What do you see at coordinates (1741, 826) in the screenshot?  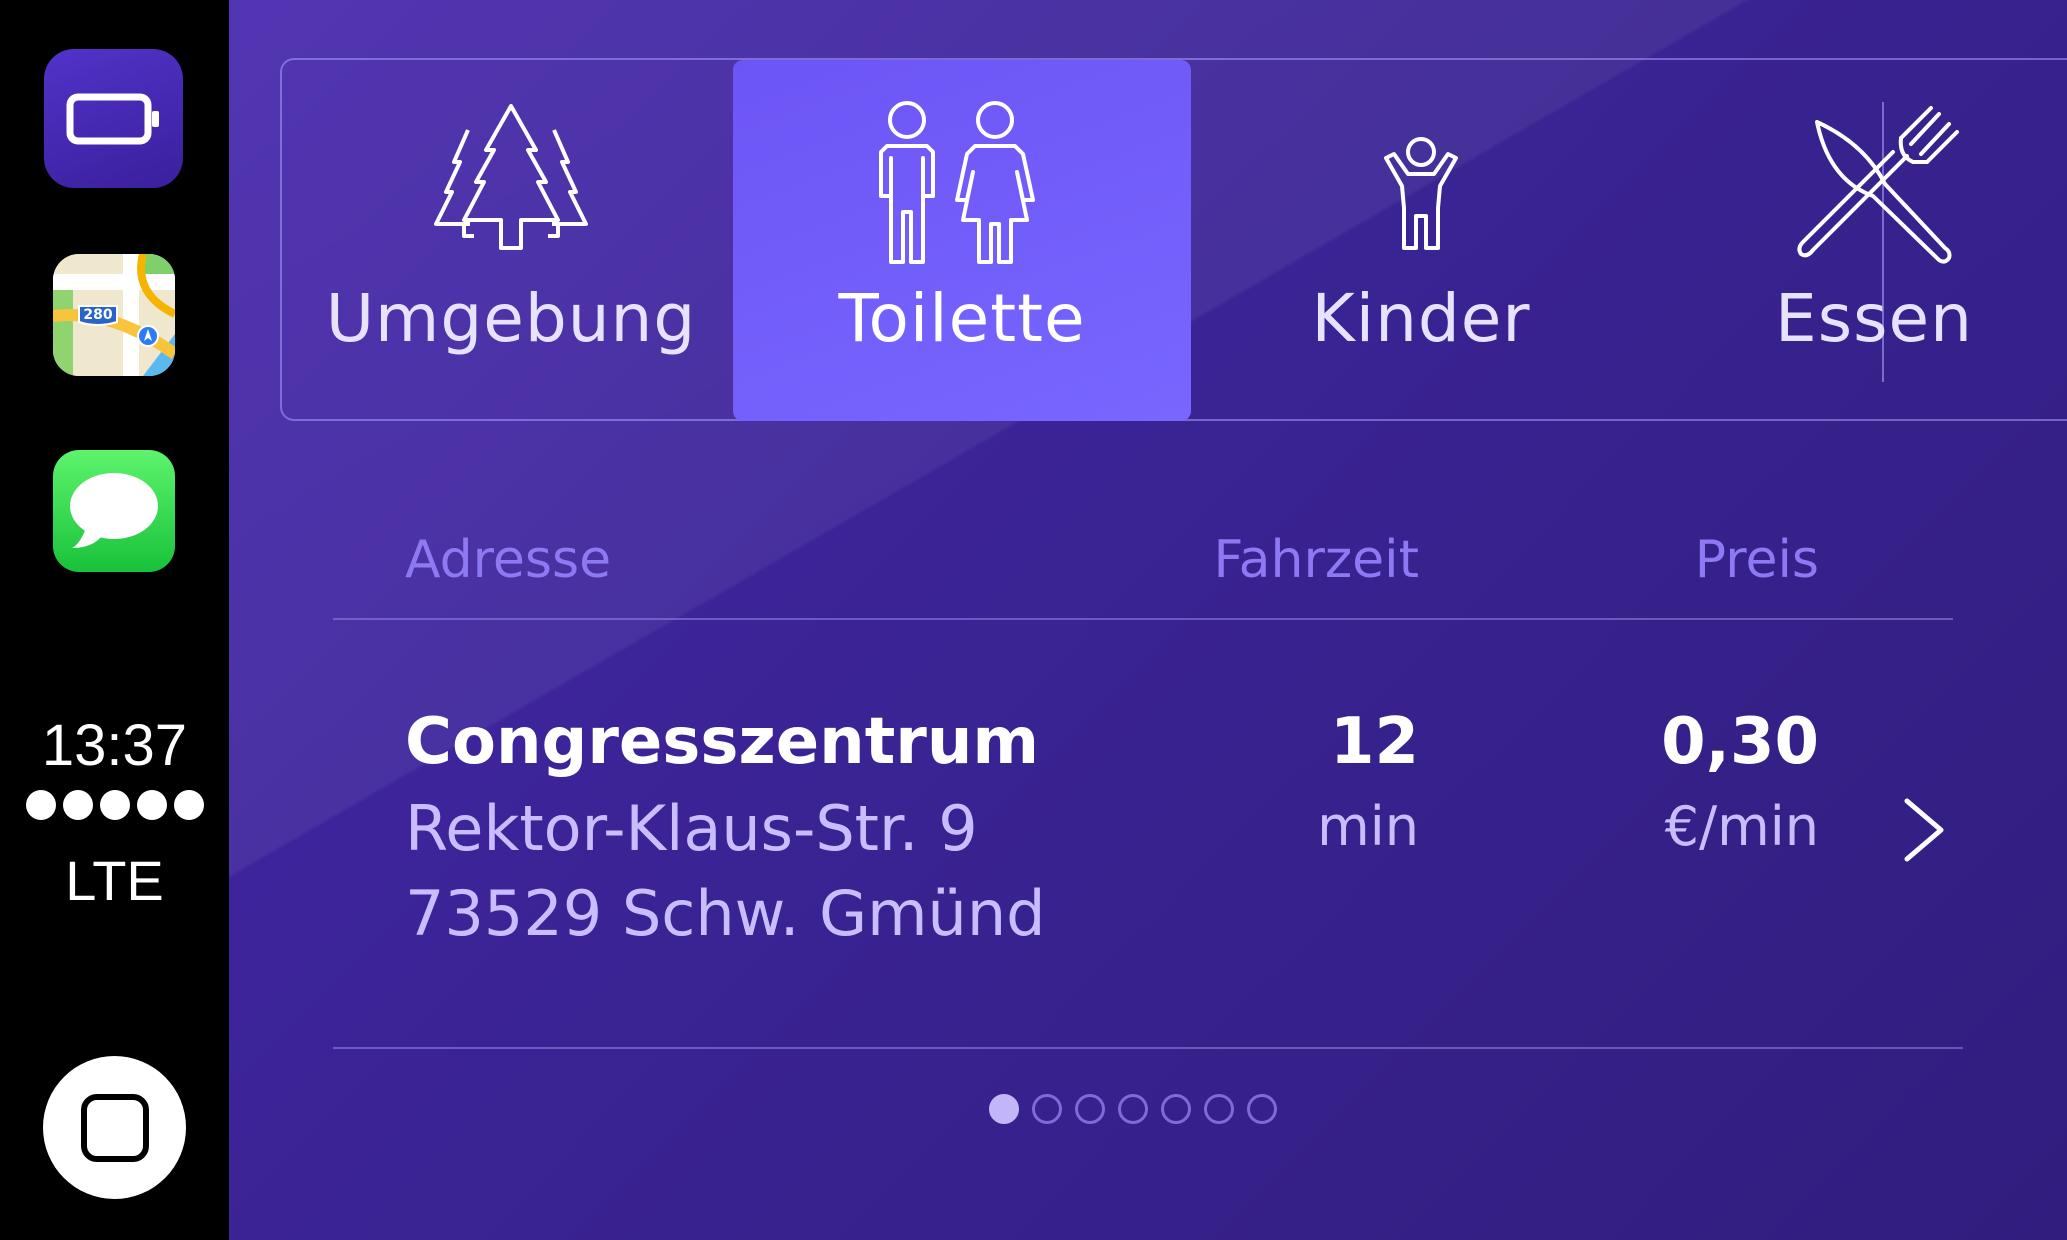 I see `price-unit: €/min` at bounding box center [1741, 826].